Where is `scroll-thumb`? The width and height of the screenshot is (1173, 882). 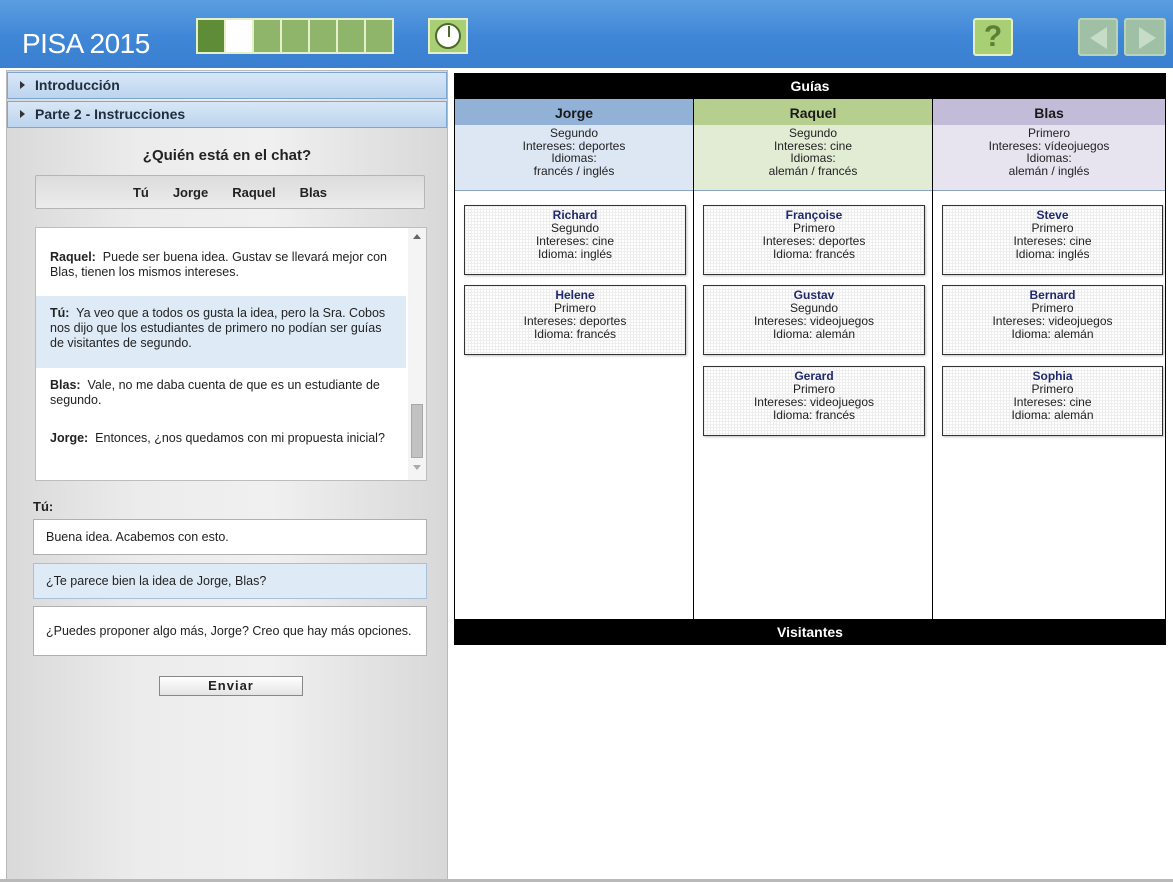 scroll-thumb is located at coordinates (417, 431).